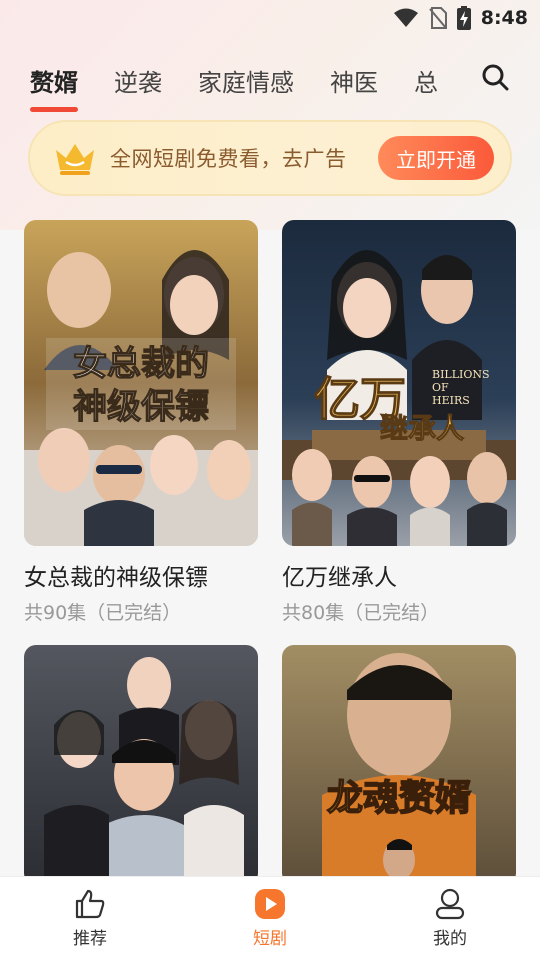  What do you see at coordinates (270, 904) in the screenshot?
I see `play-icon` at bounding box center [270, 904].